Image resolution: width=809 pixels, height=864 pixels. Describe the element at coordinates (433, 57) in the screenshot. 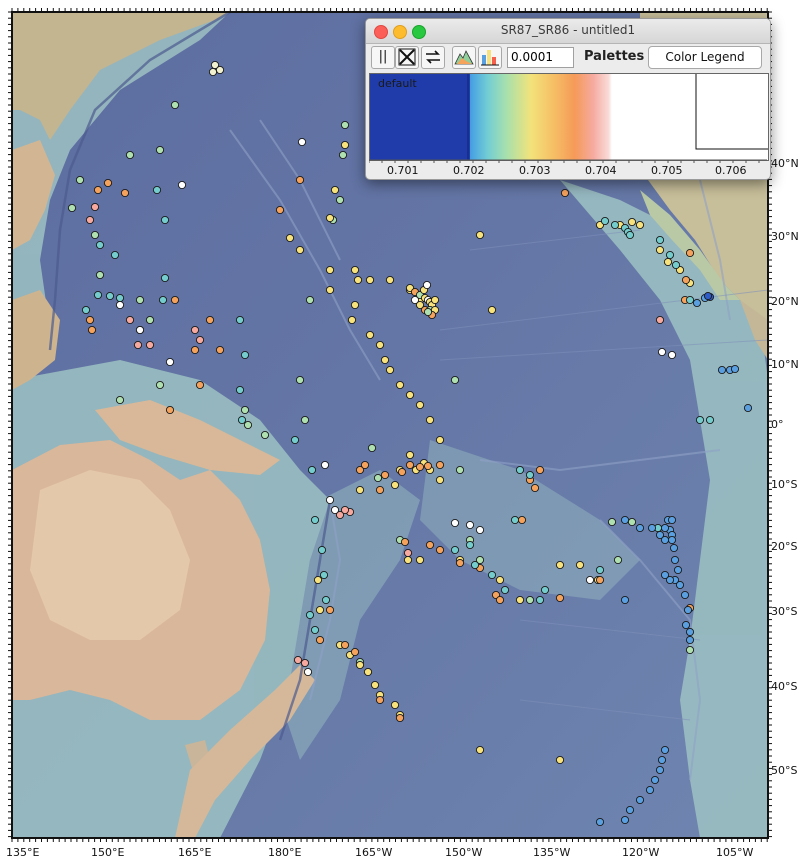

I see `swap-icon` at that location.